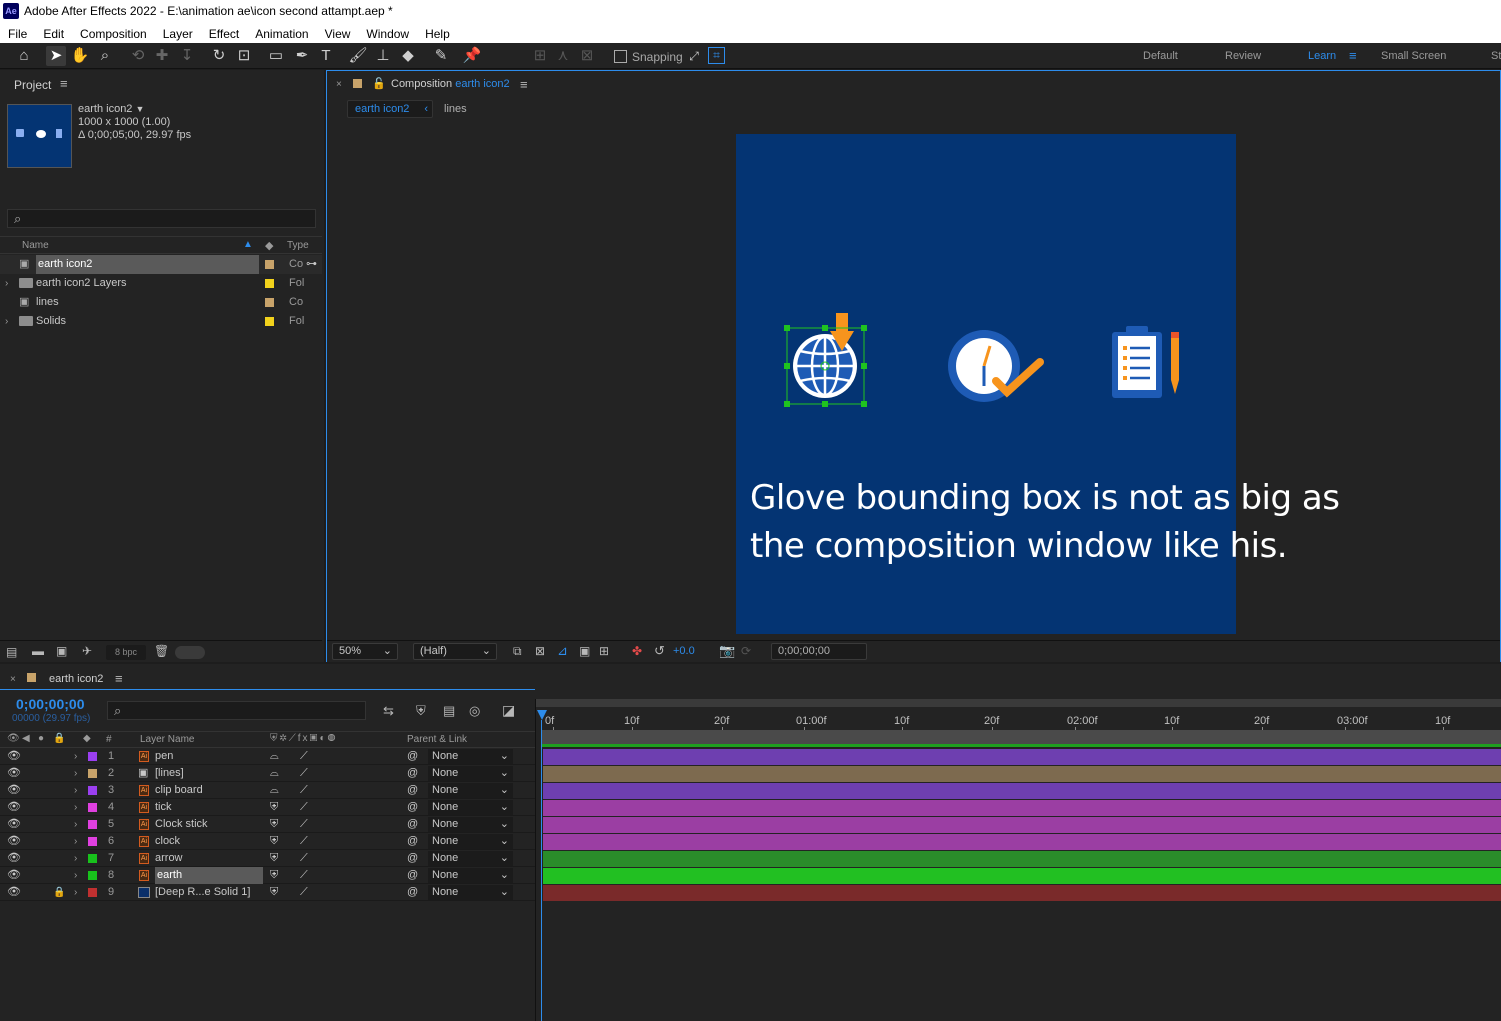 This screenshot has width=1501, height=1021. Describe the element at coordinates (50, 704) in the screenshot. I see `timeline-current-time: 0;00;00;00` at that location.